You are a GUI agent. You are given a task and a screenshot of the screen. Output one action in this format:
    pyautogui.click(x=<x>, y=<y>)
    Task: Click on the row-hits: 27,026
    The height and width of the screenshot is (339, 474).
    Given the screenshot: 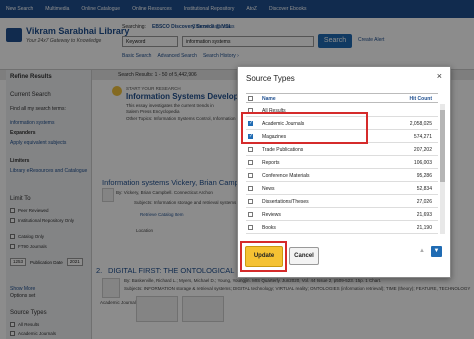 What is the action you would take?
    pyautogui.click(x=424, y=202)
    